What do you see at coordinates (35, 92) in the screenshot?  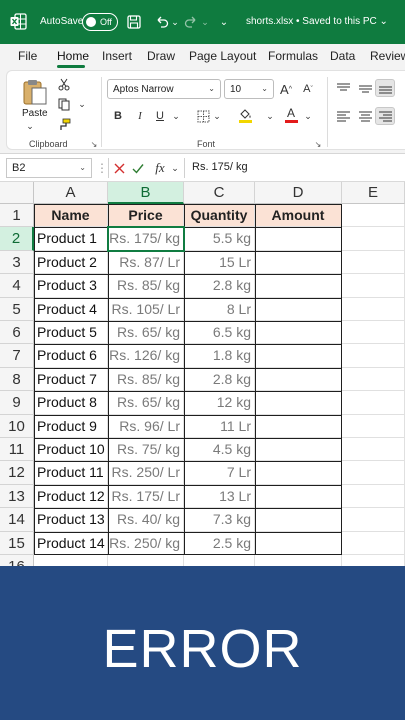 I see `paste-icon` at bounding box center [35, 92].